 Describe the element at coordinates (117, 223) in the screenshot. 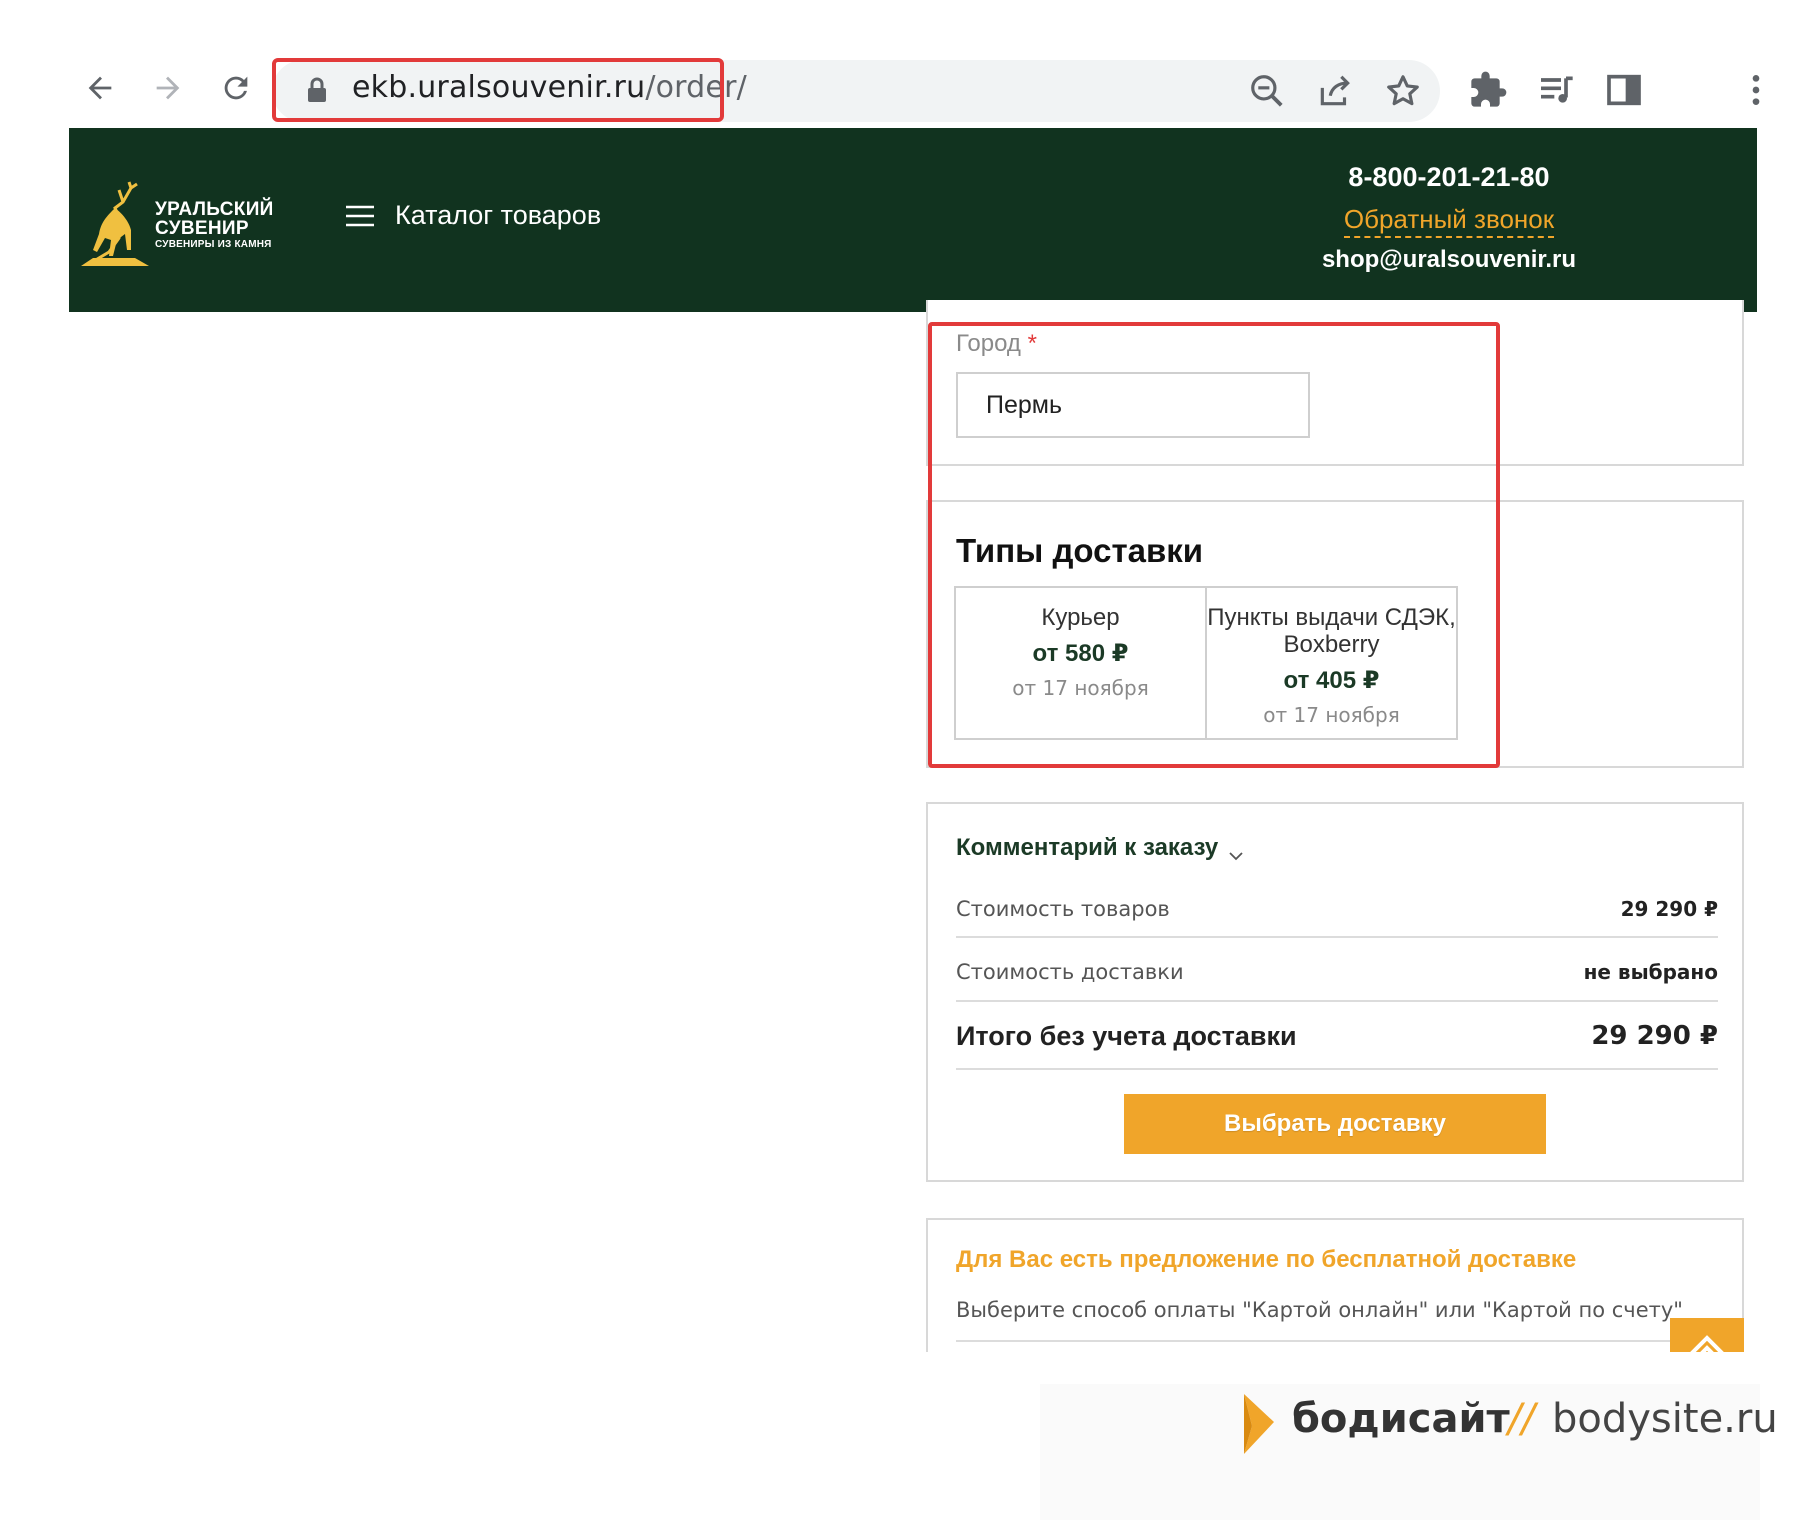

I see `deer-logo-icon` at that location.